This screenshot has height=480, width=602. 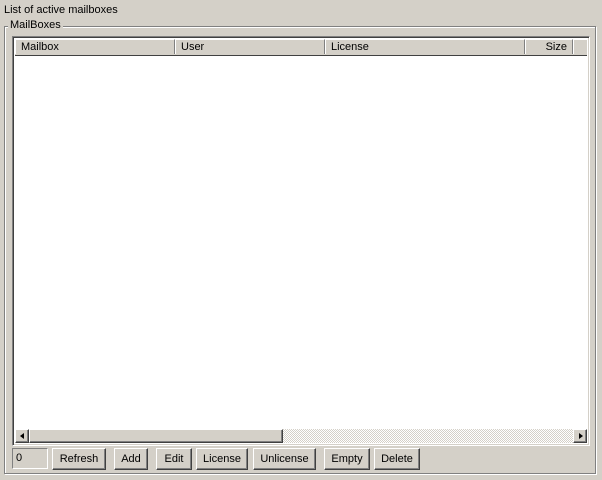 I want to click on horizontal-scrollbar, so click(x=301, y=436).